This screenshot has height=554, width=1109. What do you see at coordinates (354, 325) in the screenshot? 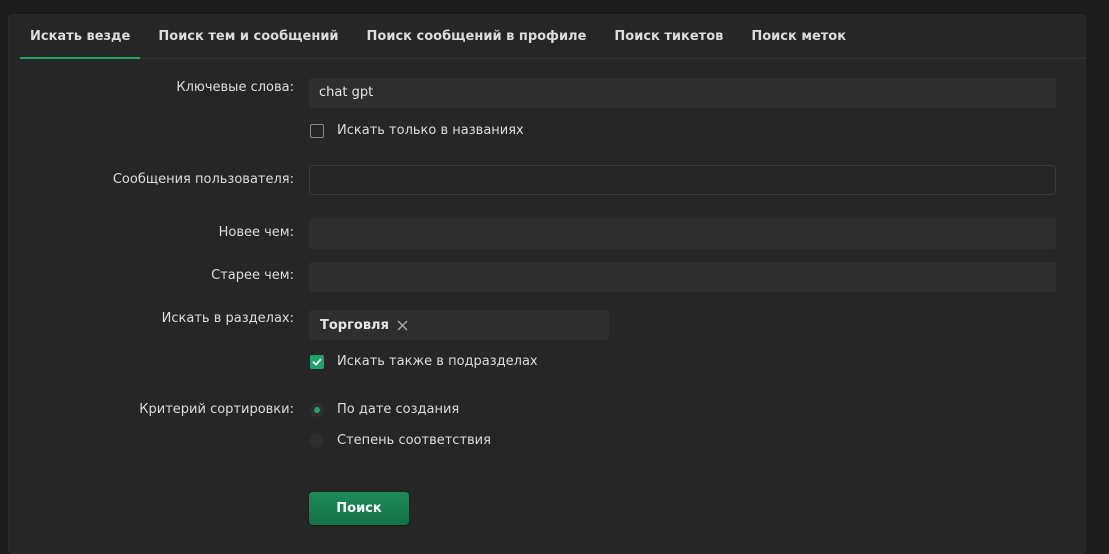
I see `section-tag-label: Торговля` at bounding box center [354, 325].